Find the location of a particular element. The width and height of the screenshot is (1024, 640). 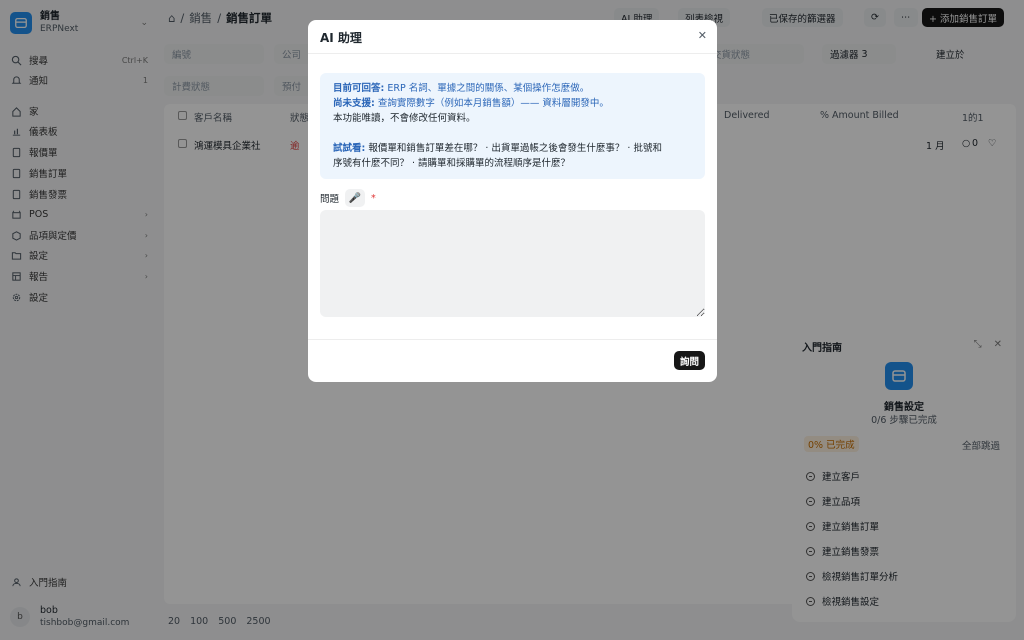

close-icon: ✕ is located at coordinates (702, 35).